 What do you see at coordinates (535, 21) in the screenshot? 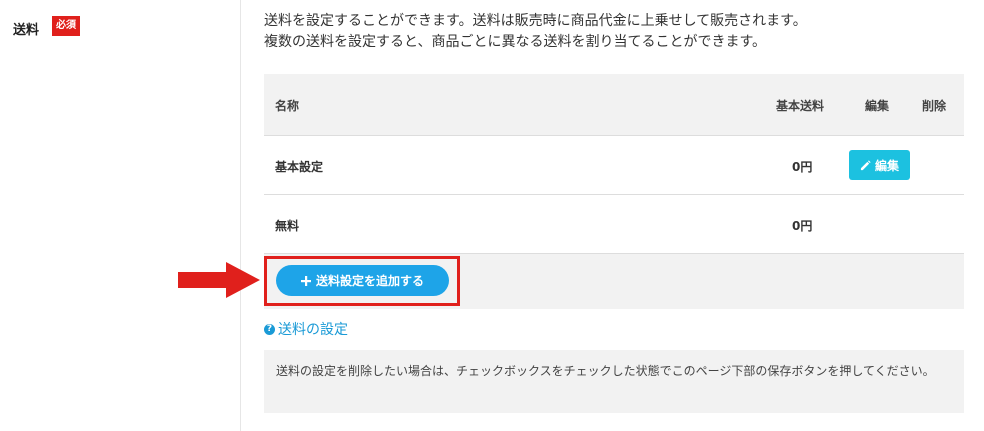
I see `description-line-1: 送料を設定することができます。送料は販売時に商品代金に上乗せして販売されます。` at bounding box center [535, 21].